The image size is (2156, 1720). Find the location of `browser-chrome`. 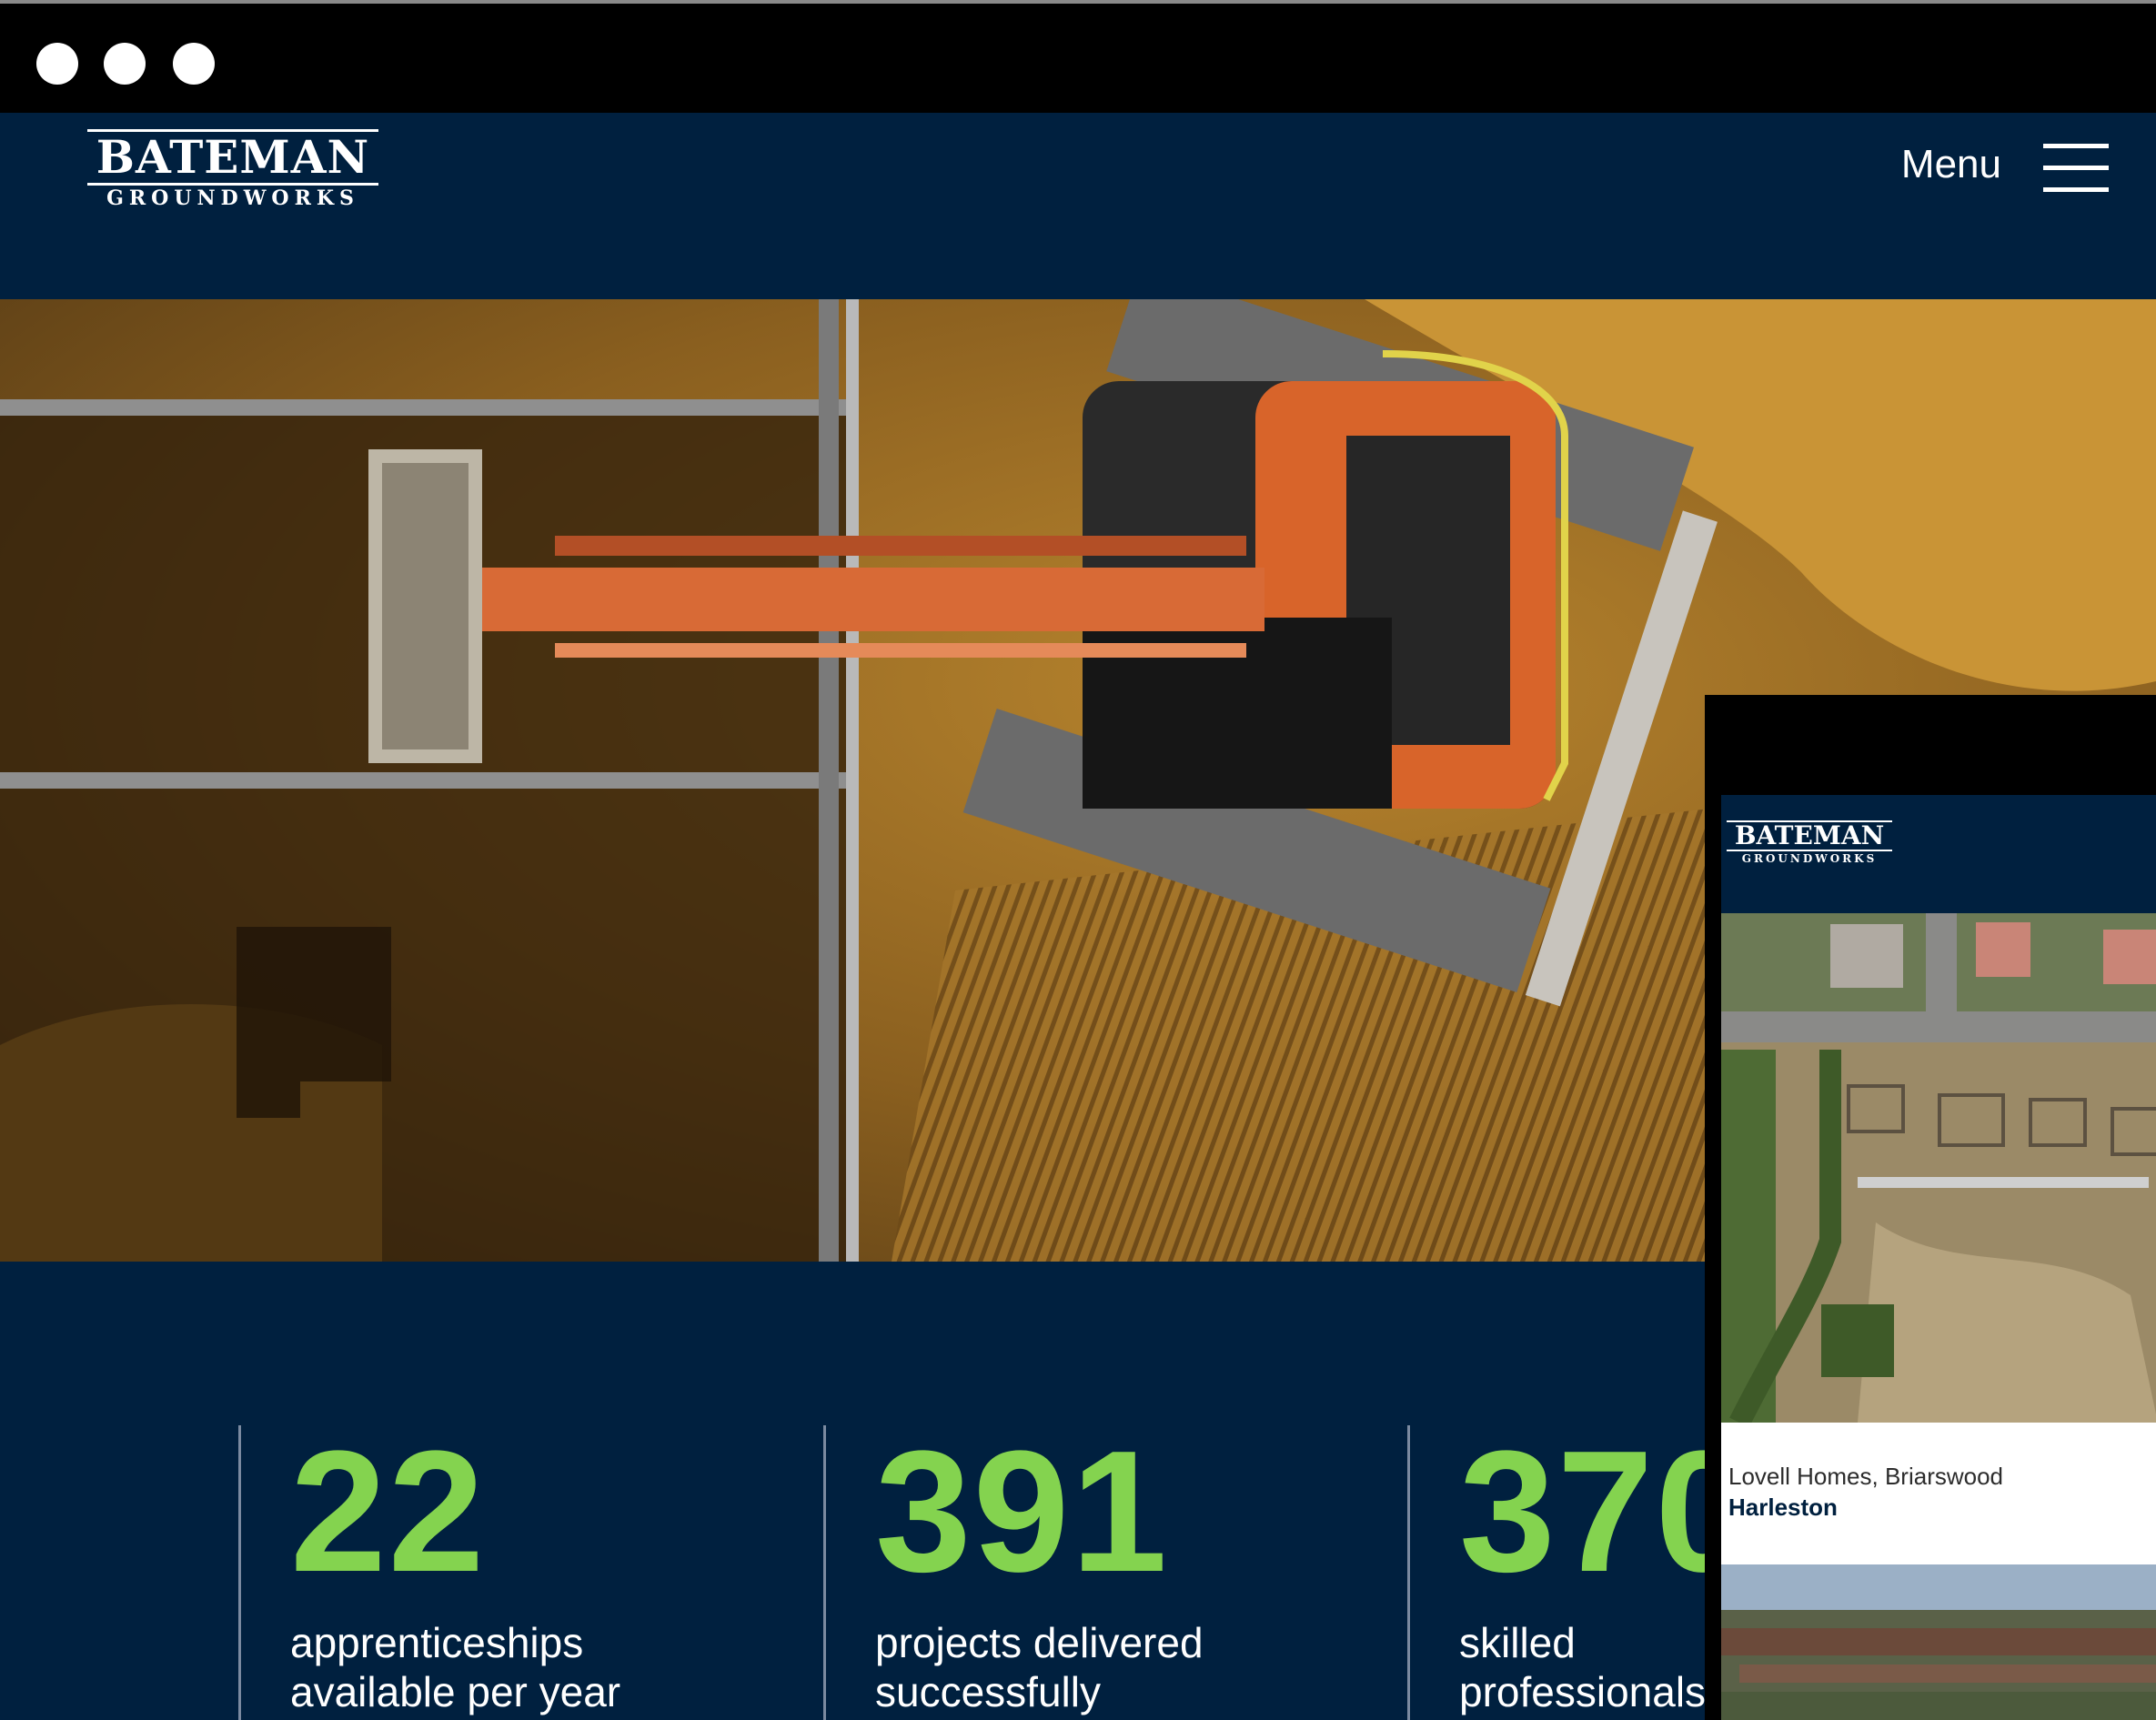

browser-chrome is located at coordinates (1078, 56).